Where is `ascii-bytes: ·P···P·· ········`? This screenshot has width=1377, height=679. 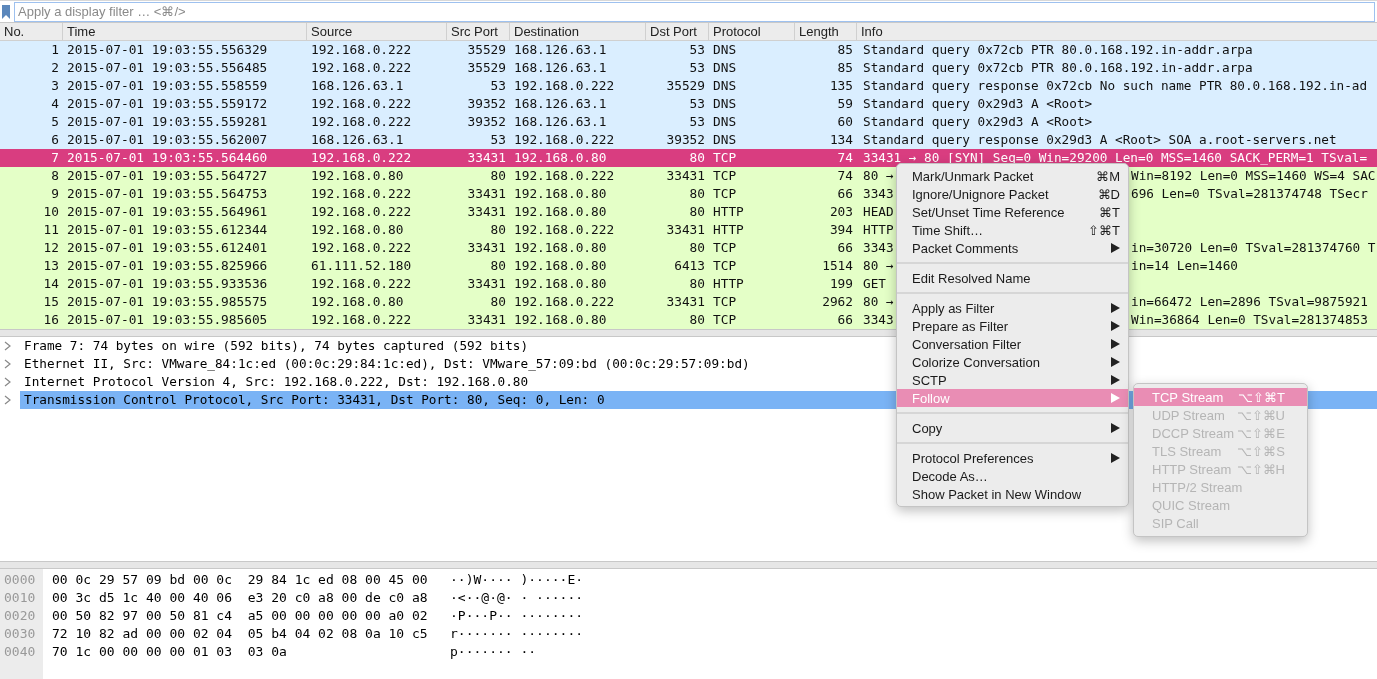 ascii-bytes: ·P···P·· ········ is located at coordinates (517, 616).